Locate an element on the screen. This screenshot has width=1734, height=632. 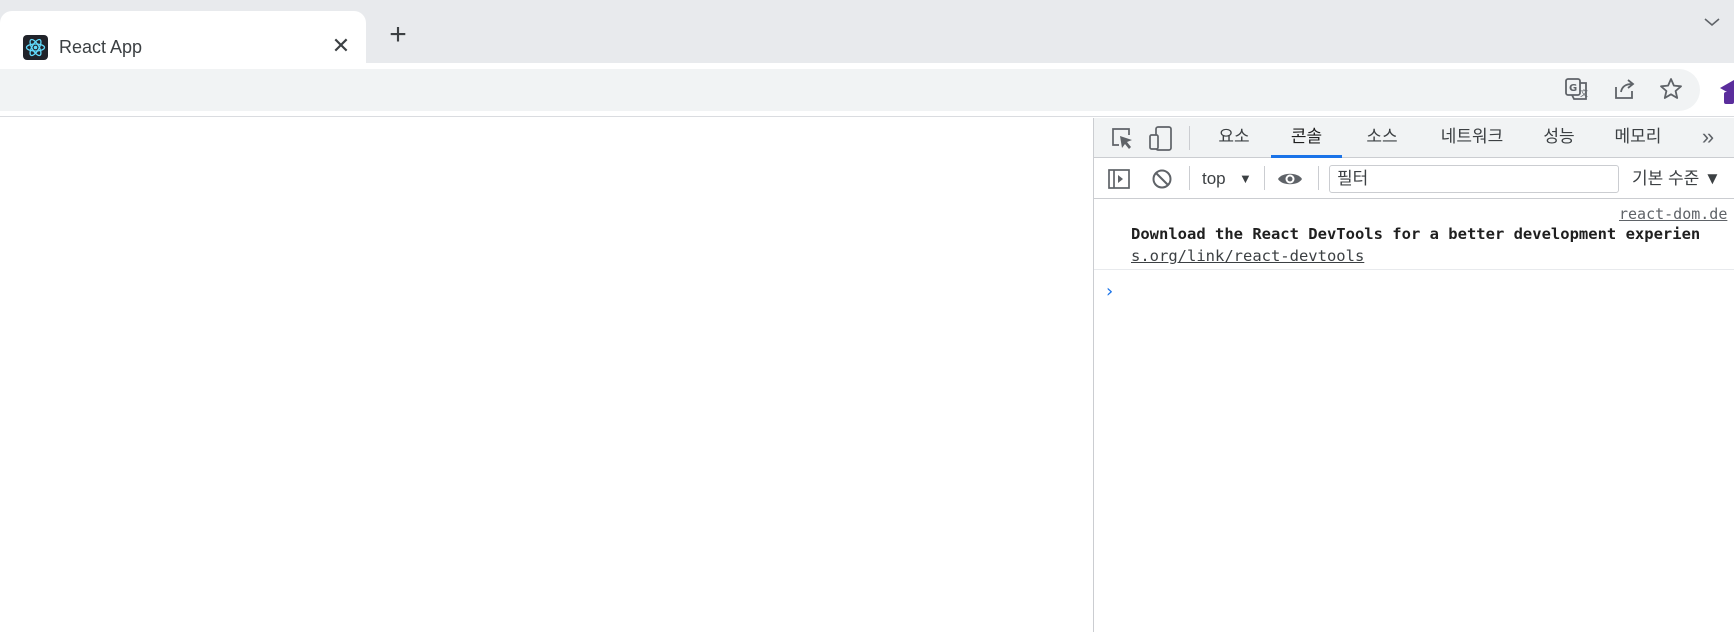
tab-network: 네트워크 is located at coordinates (1472, 138).